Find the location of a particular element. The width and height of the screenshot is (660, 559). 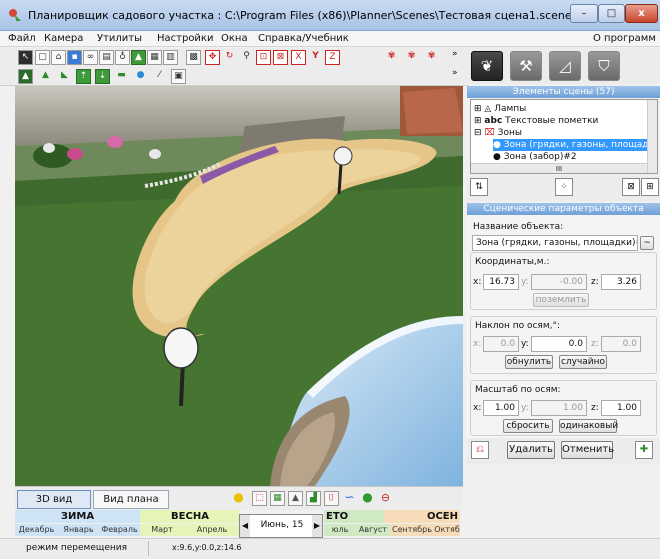

tree-hscrollbar: III is located at coordinates (559, 168).